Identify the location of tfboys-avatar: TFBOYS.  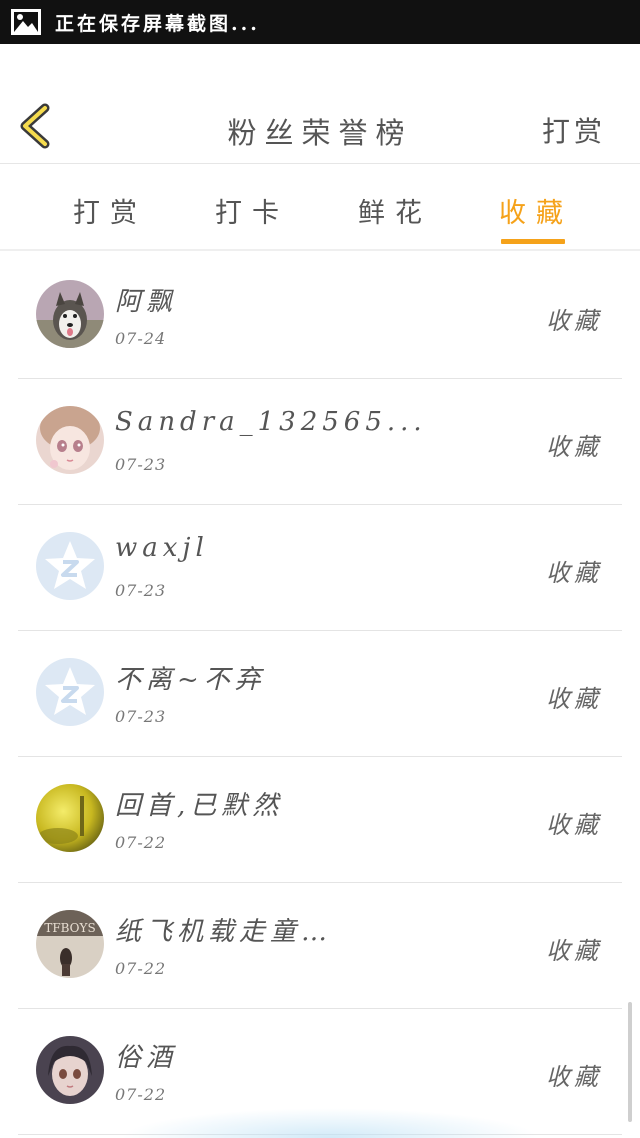
(70, 944).